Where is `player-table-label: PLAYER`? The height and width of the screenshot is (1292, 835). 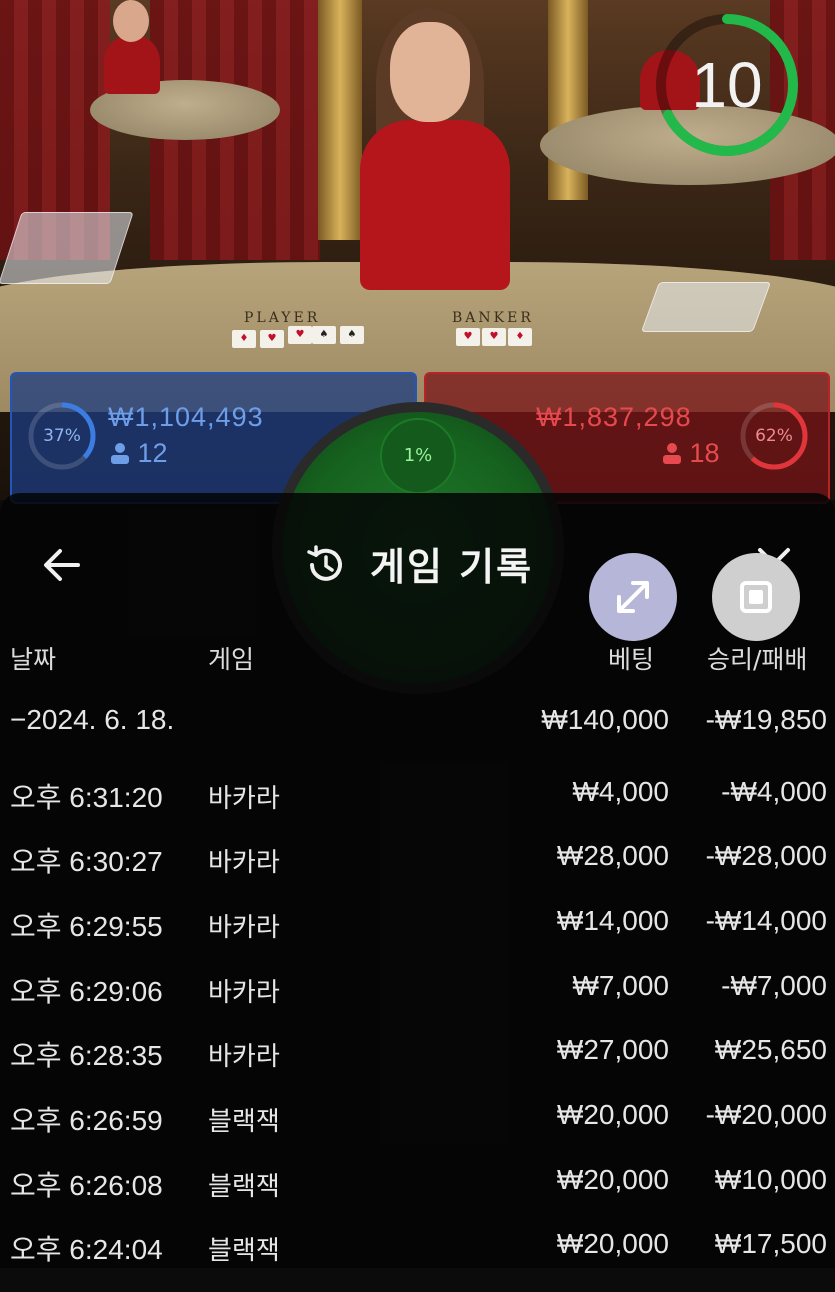 player-table-label: PLAYER is located at coordinates (282, 318).